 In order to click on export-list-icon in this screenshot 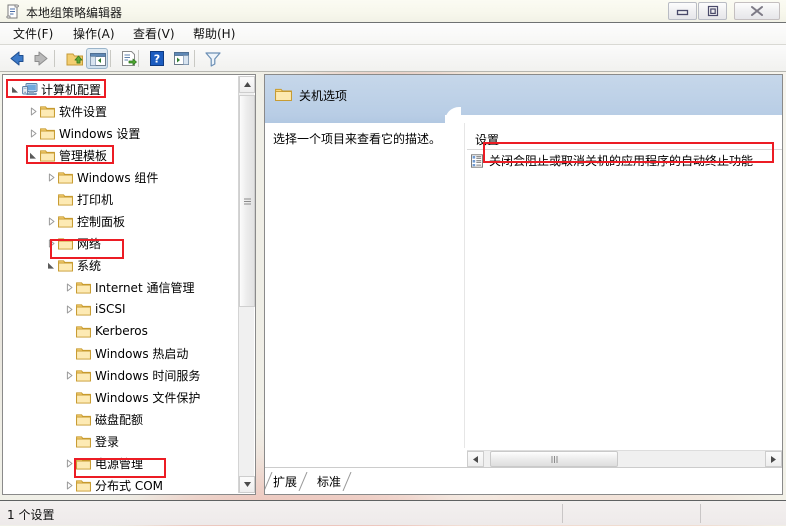, I will do `click(129, 58)`.